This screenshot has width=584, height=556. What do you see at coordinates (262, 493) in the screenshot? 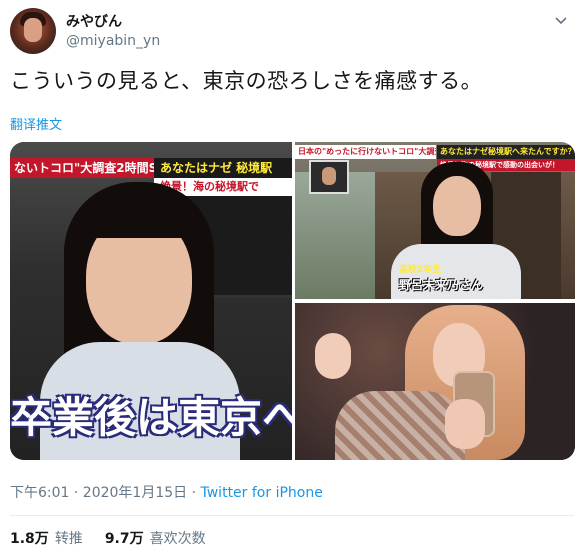
I see `tweet-source-link: Twitter for iPhone` at bounding box center [262, 493].